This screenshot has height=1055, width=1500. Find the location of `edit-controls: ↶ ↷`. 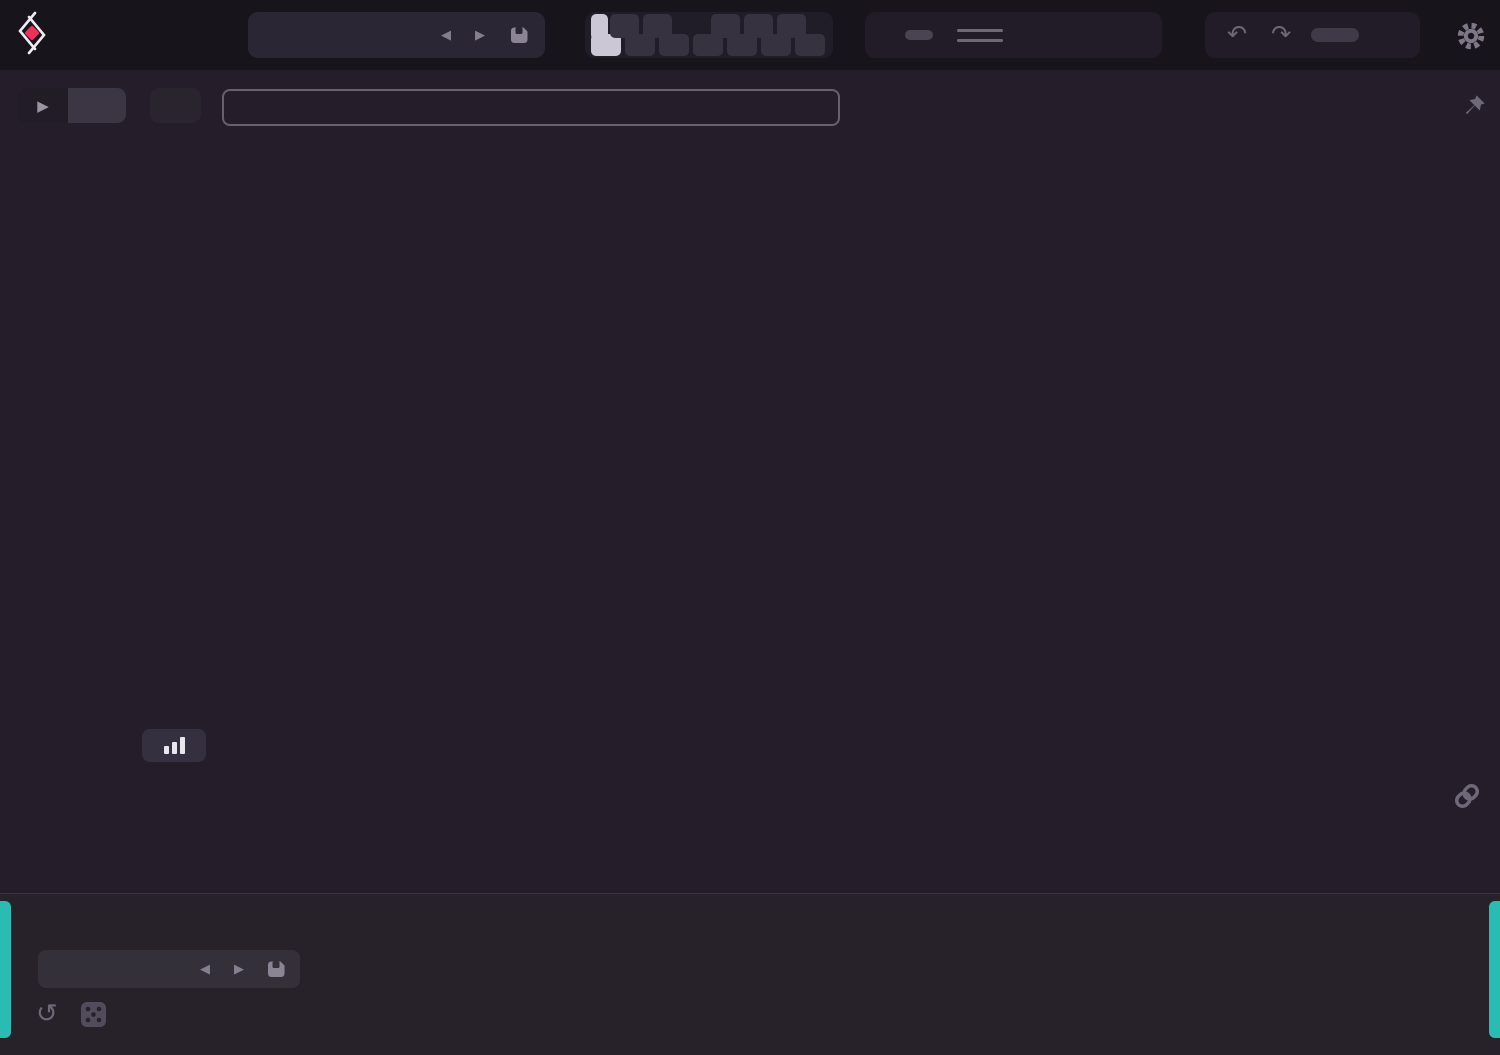

edit-controls: ↶ ↷ is located at coordinates (1312, 35).